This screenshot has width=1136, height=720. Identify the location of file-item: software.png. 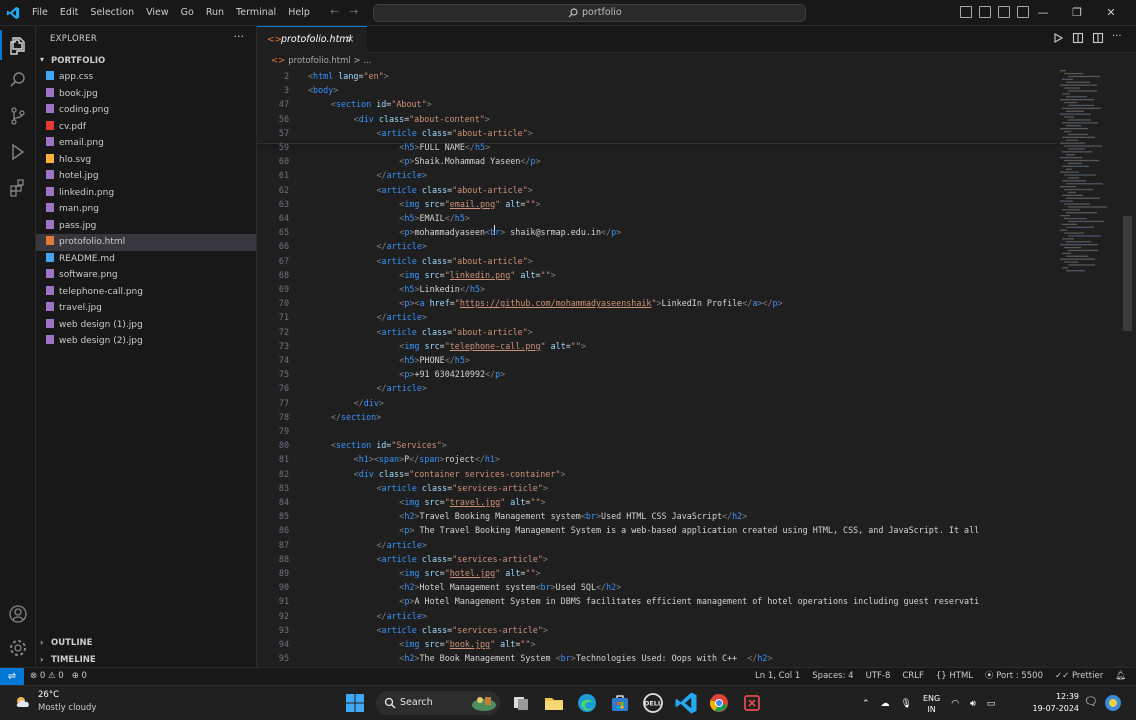
(146, 275).